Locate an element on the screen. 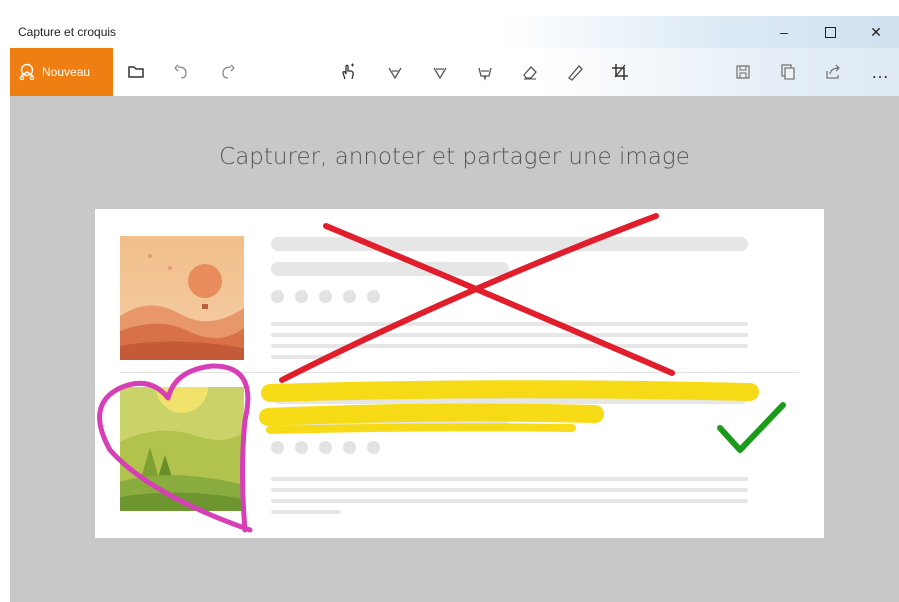 This screenshot has height=602, width=899. undo-icon is located at coordinates (180, 71).